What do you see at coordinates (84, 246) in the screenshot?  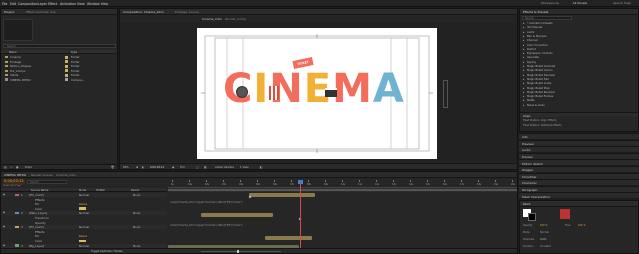 I see `layer-mode: Normal` at bounding box center [84, 246].